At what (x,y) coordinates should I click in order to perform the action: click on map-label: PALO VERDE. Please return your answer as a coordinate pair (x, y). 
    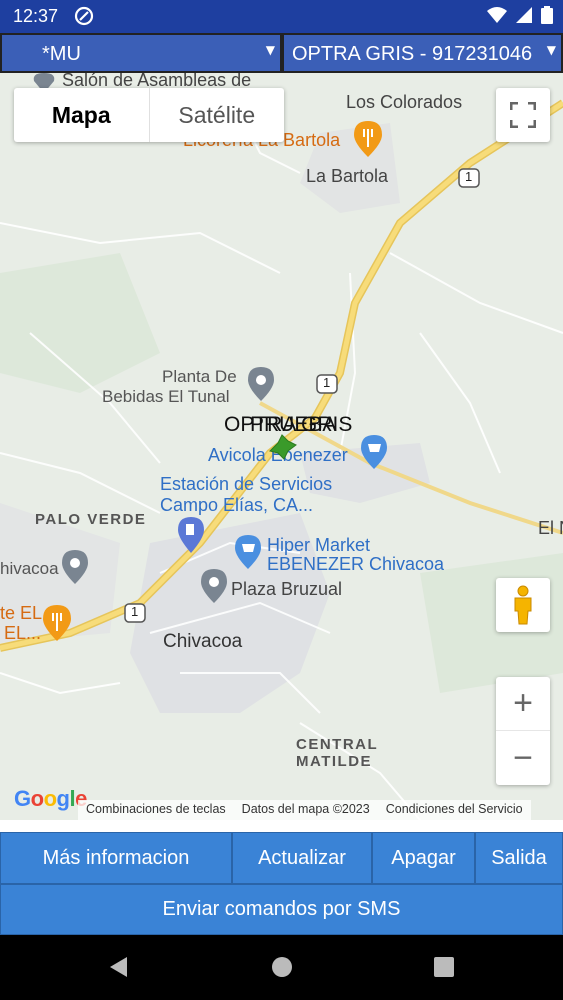
    Looking at the image, I should click on (91, 519).